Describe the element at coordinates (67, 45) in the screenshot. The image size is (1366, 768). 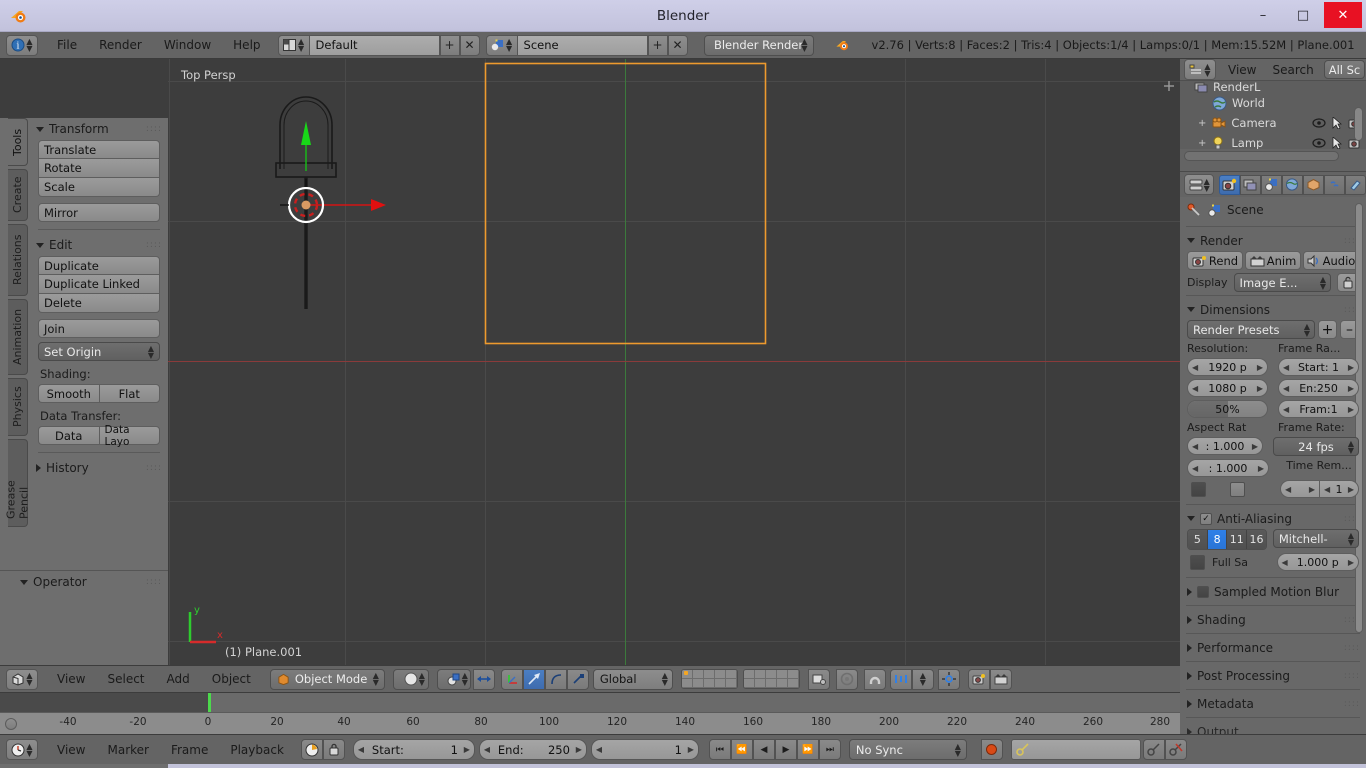
I see `menu-file: File` at that location.